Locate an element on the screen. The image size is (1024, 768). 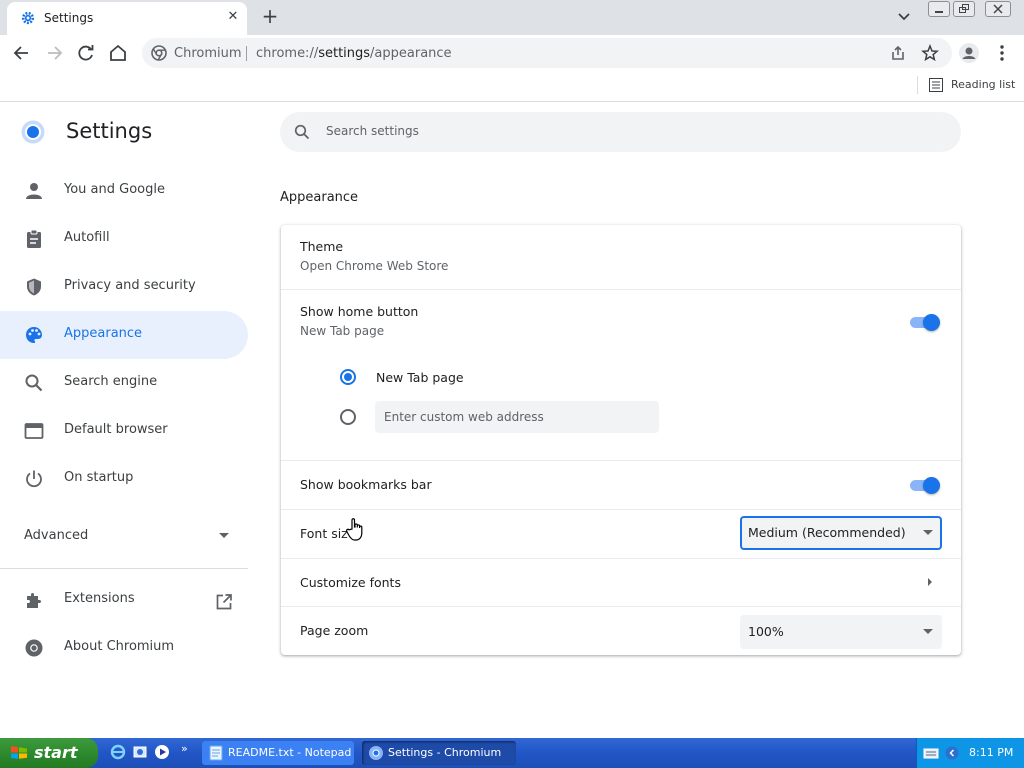
minimize-button is located at coordinates (939, 9).